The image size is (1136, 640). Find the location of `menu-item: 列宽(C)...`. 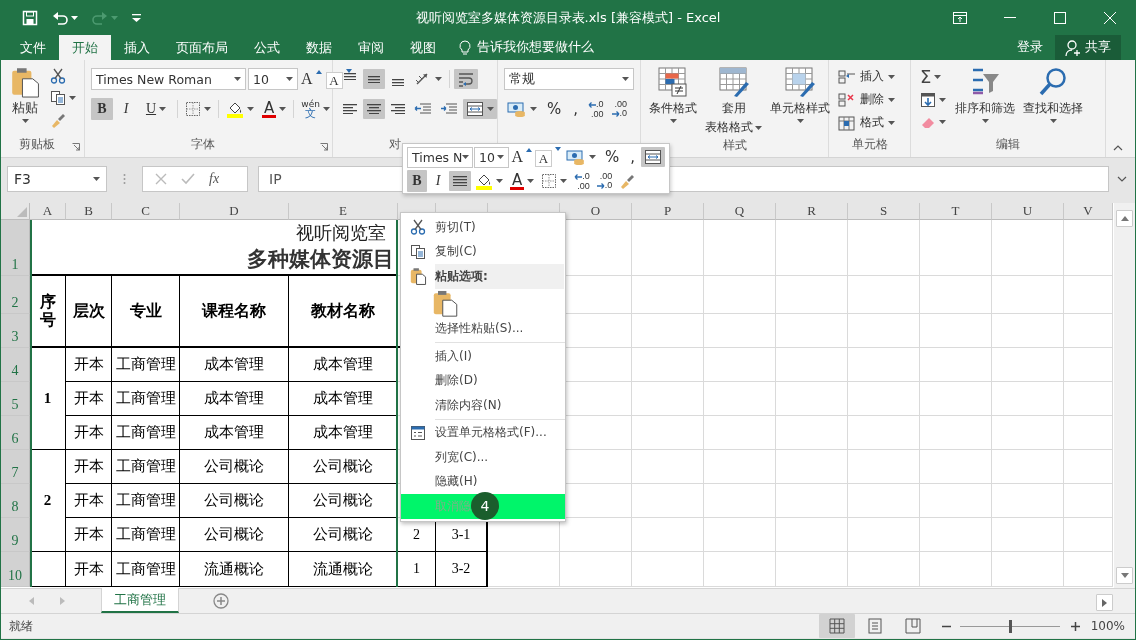

menu-item: 列宽(C)... is located at coordinates (483, 457).